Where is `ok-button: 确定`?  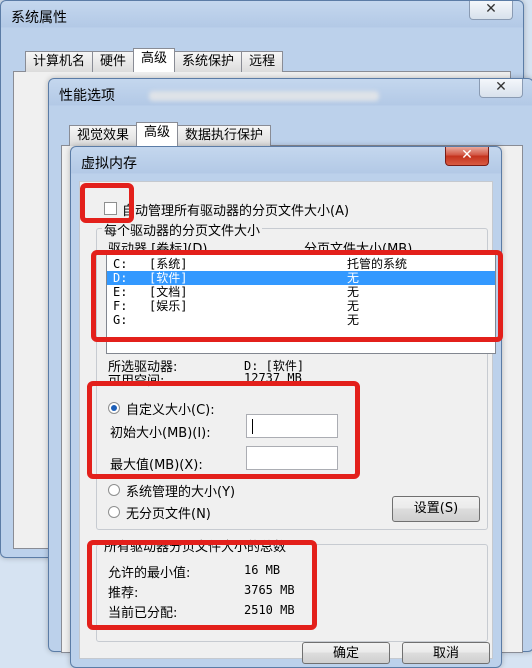
ok-button: 确定 is located at coordinates (346, 653).